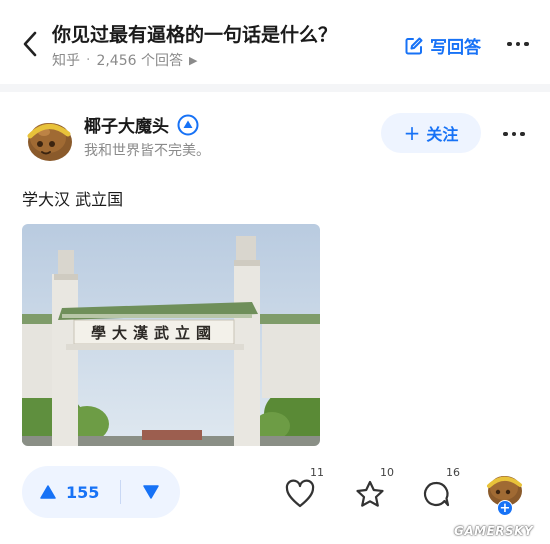 The height and width of the screenshot is (544, 550). What do you see at coordinates (300, 493) in the screenshot?
I see `heart-icon` at bounding box center [300, 493].